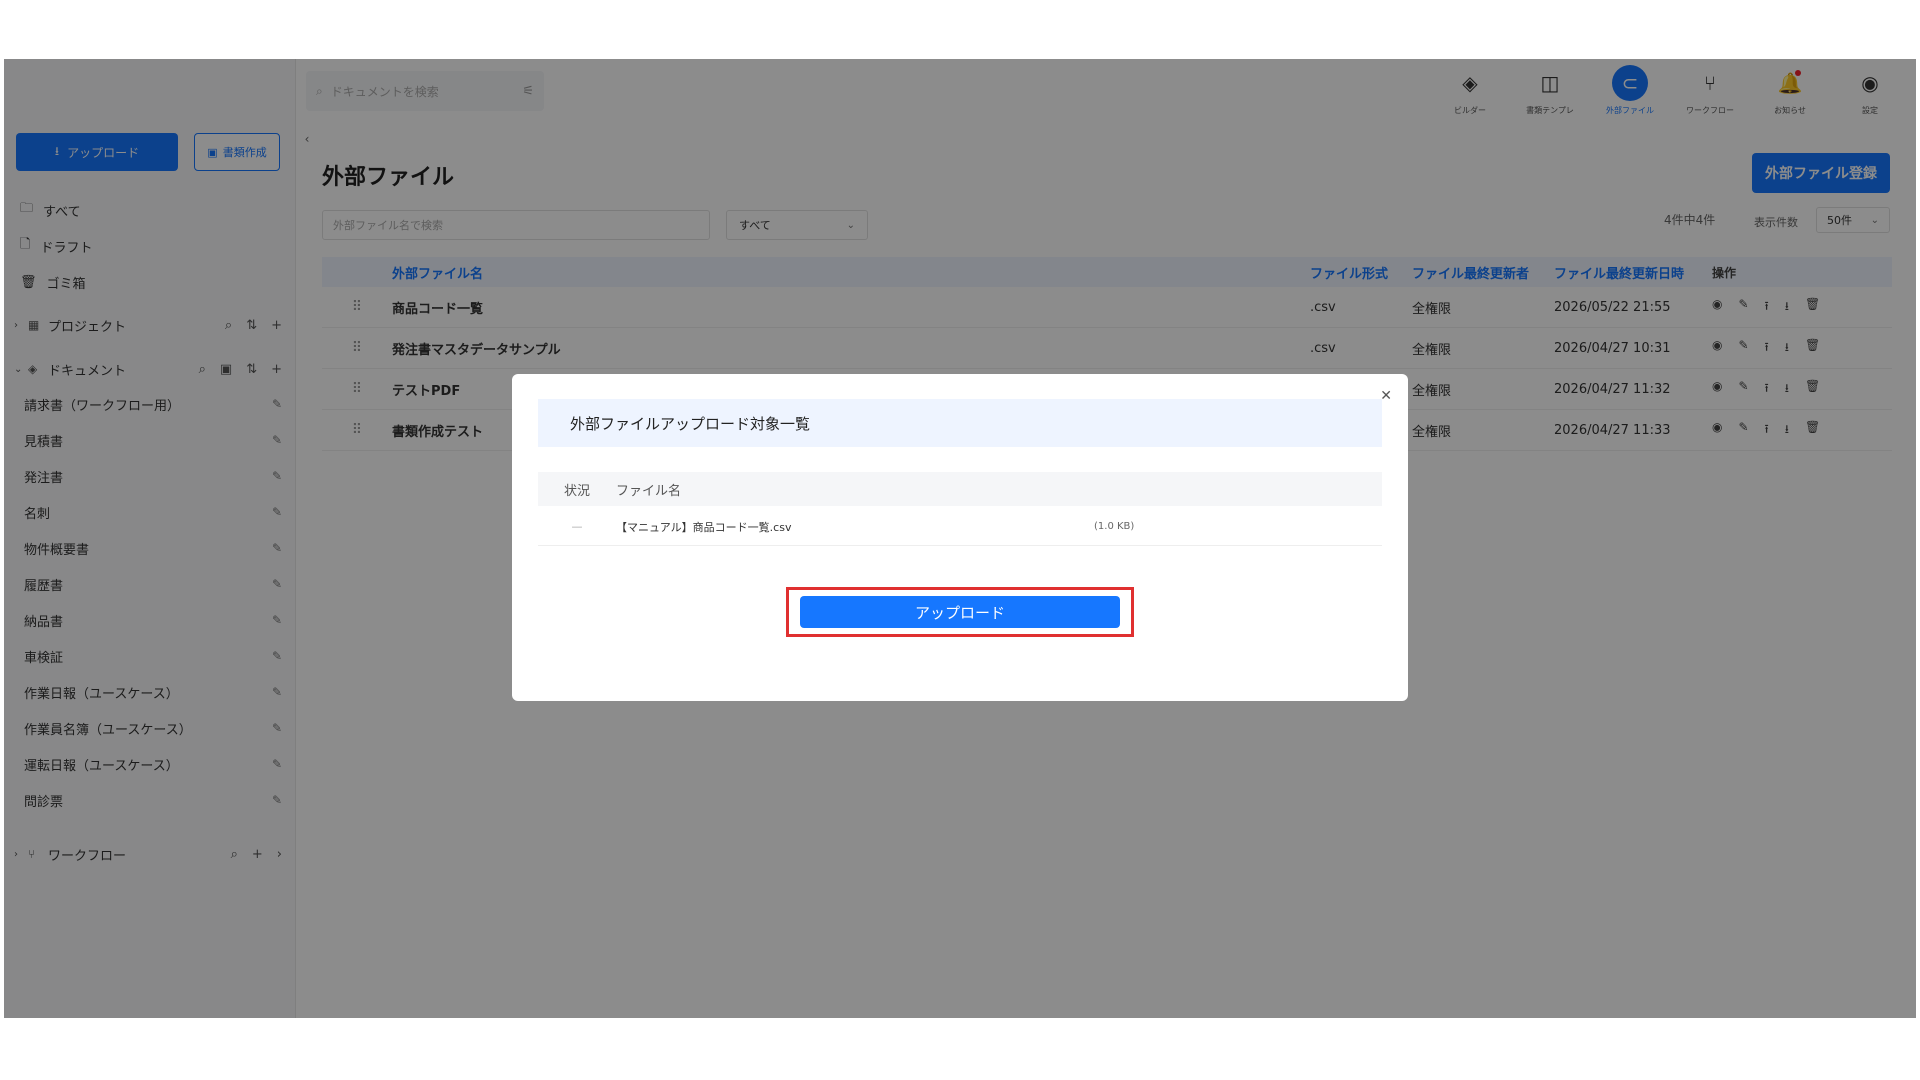 The image size is (1920, 1080). What do you see at coordinates (649, 491) in the screenshot?
I see `column-header: ファイル名` at bounding box center [649, 491].